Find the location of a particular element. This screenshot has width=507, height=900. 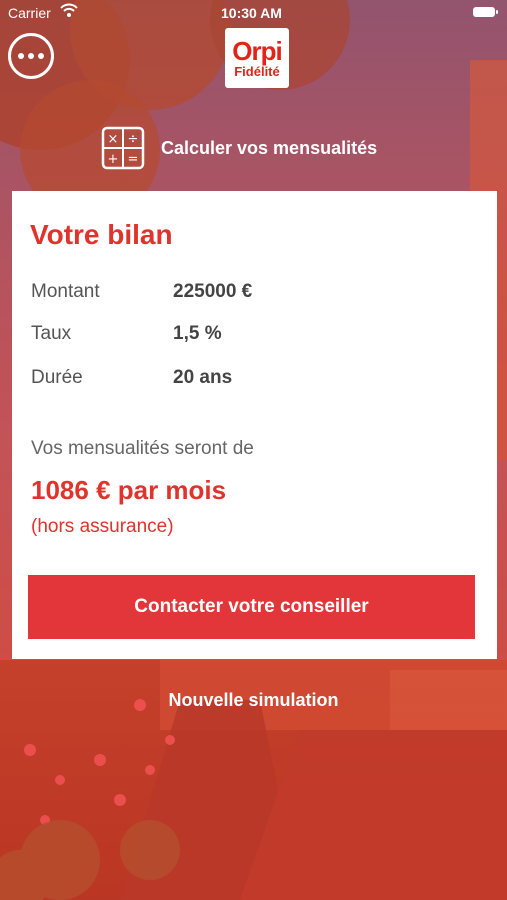

monthly-payment-value: 1086 € par mois is located at coordinates (129, 490).